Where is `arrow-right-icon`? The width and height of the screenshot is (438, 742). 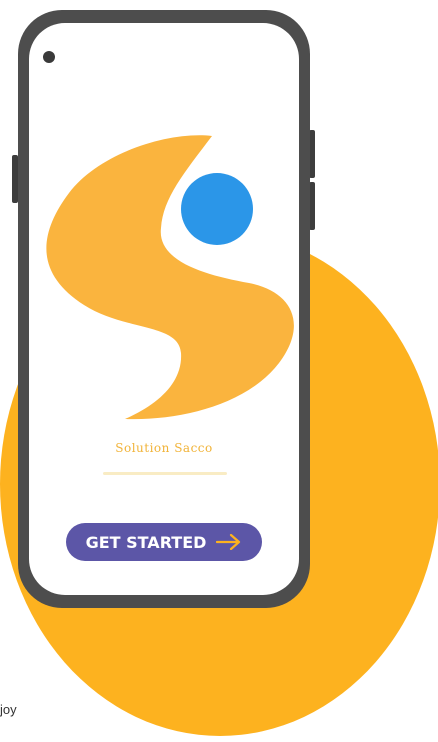
arrow-right-icon is located at coordinates (228, 542).